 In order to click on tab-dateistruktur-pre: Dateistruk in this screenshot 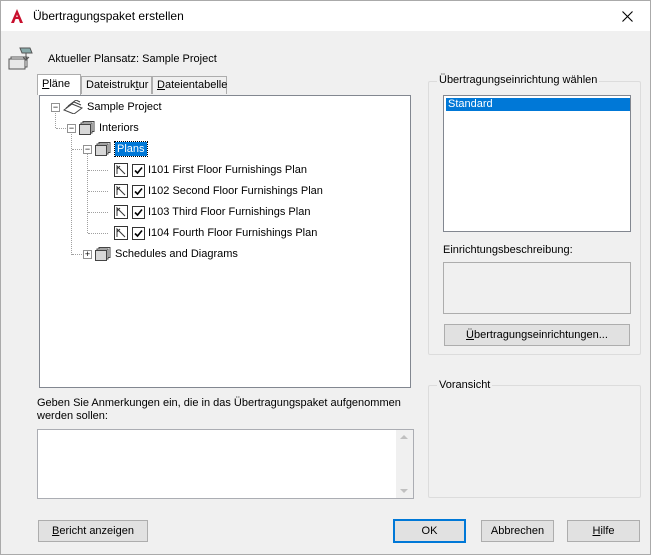, I will do `click(111, 85)`.